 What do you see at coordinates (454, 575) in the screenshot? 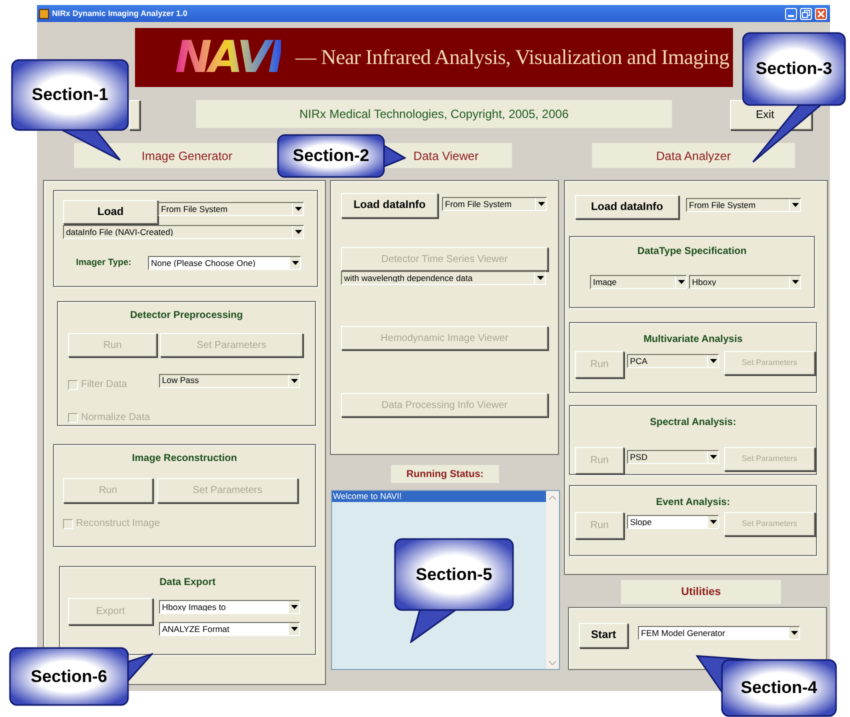
I see `callout-label: Section-5` at bounding box center [454, 575].